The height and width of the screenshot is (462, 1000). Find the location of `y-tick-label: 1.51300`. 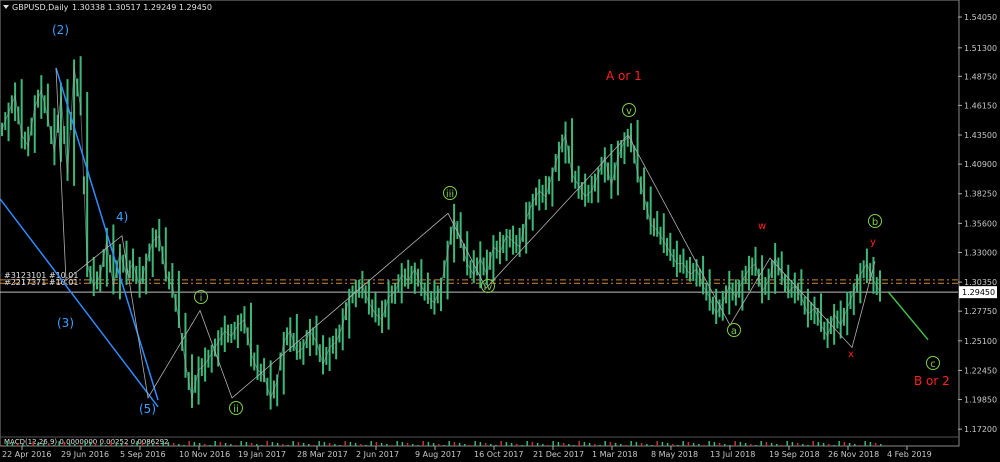

y-tick-label: 1.51300 is located at coordinates (980, 48).